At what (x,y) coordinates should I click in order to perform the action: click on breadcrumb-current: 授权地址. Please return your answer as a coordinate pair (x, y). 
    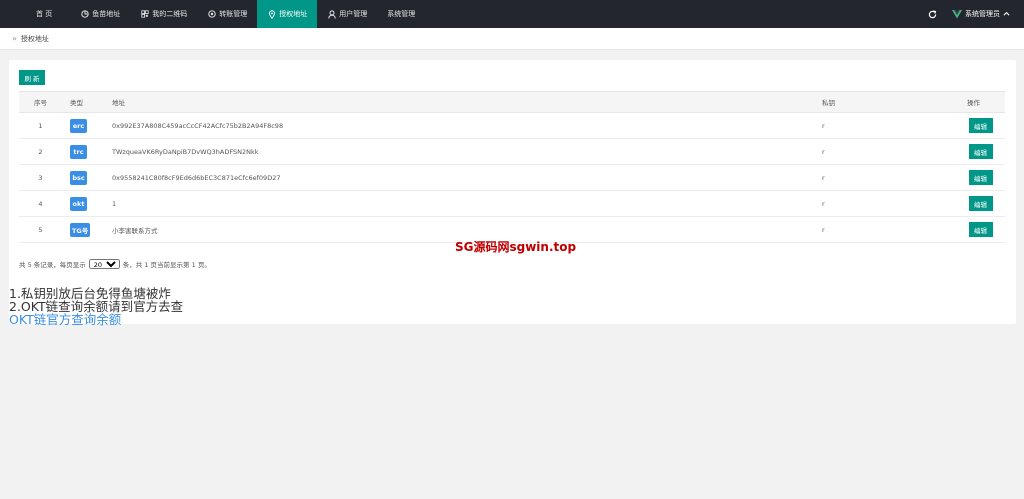
    Looking at the image, I should click on (34, 38).